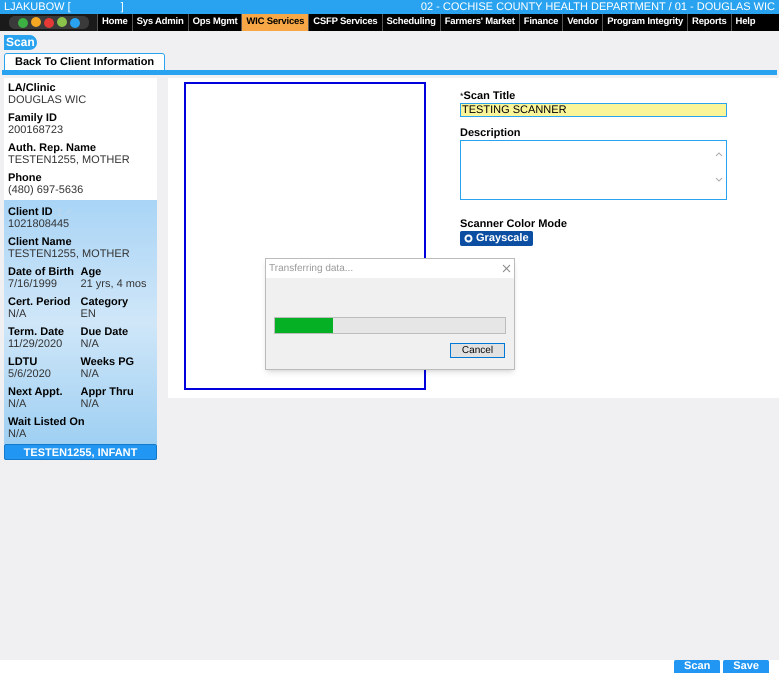 Image resolution: width=779 pixels, height=673 pixels. Describe the element at coordinates (597, 7) in the screenshot. I see `clinic-location: 02 - COCHISE COUNTY HEALTH DEPARTMENT / 01 - DOUGLAS WIC` at that location.